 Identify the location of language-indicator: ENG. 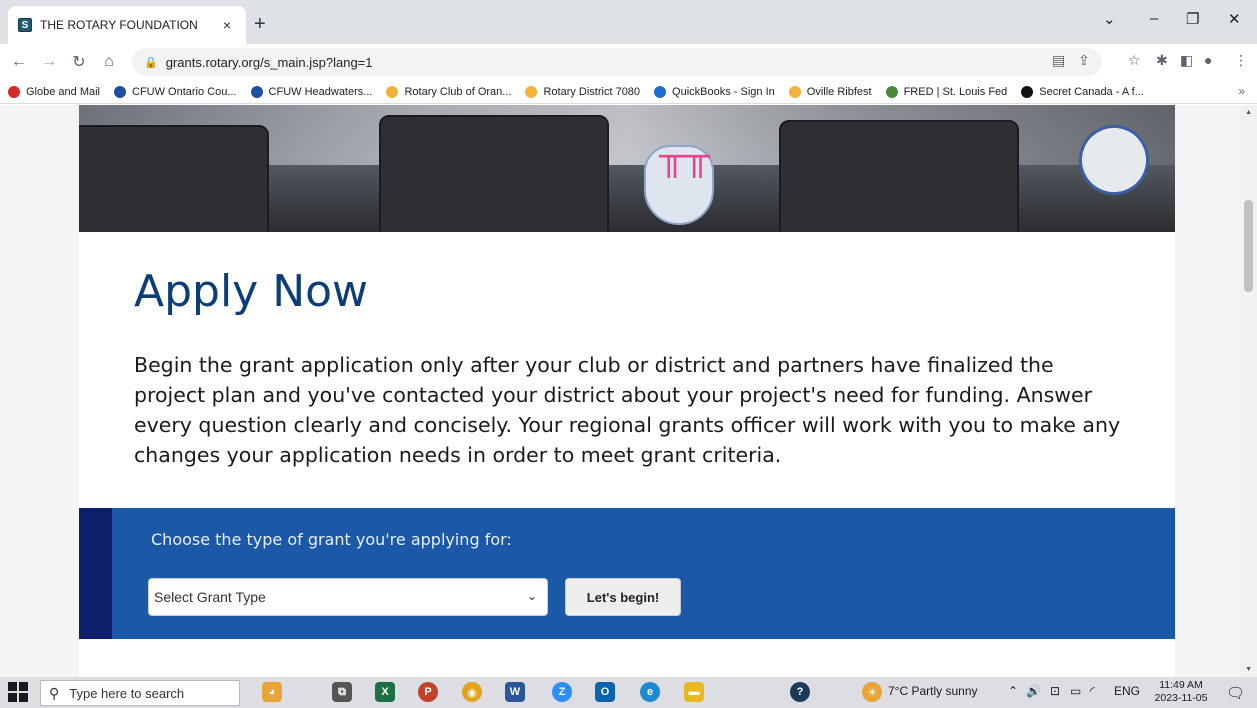
(1127, 691).